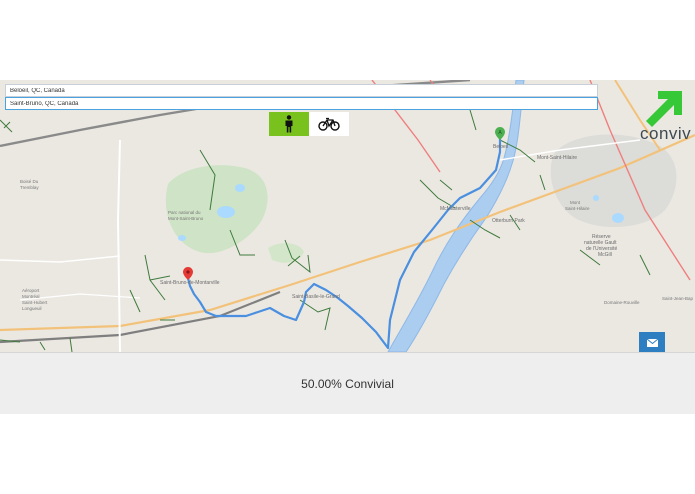 The width and height of the screenshot is (695, 494). What do you see at coordinates (622, 302) in the screenshot?
I see `map-label: Domaine-Rouville` at bounding box center [622, 302].